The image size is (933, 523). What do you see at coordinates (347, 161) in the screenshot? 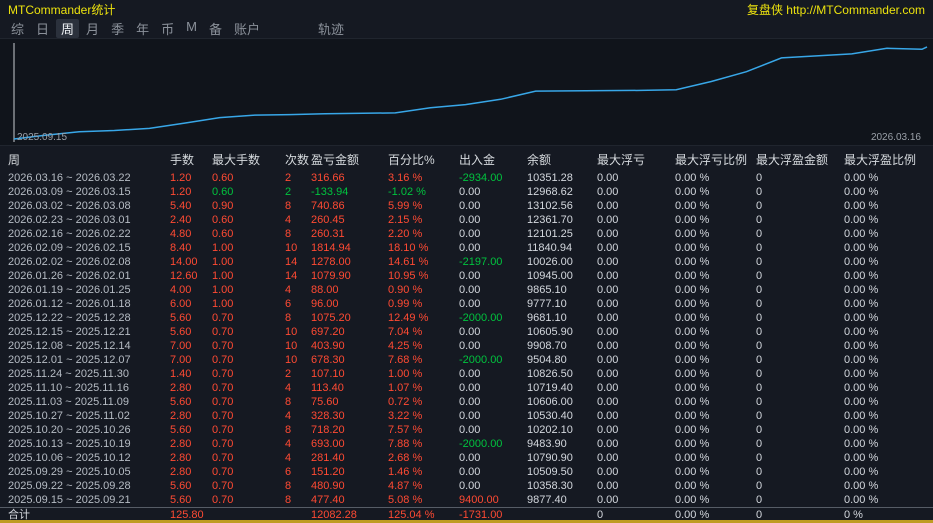
I see `column-header-4: 盈亏金额` at bounding box center [347, 161].